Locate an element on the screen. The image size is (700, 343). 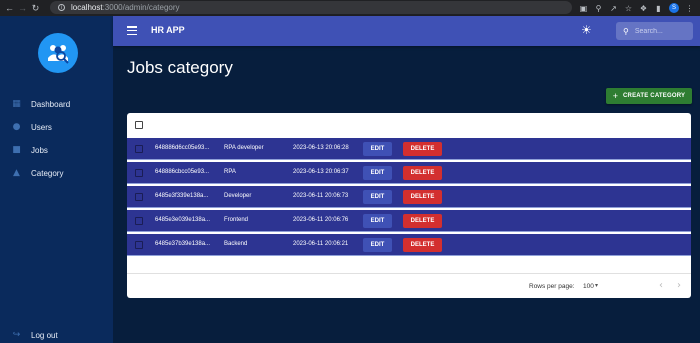
share-icon: ↗ is located at coordinates (613, 8).